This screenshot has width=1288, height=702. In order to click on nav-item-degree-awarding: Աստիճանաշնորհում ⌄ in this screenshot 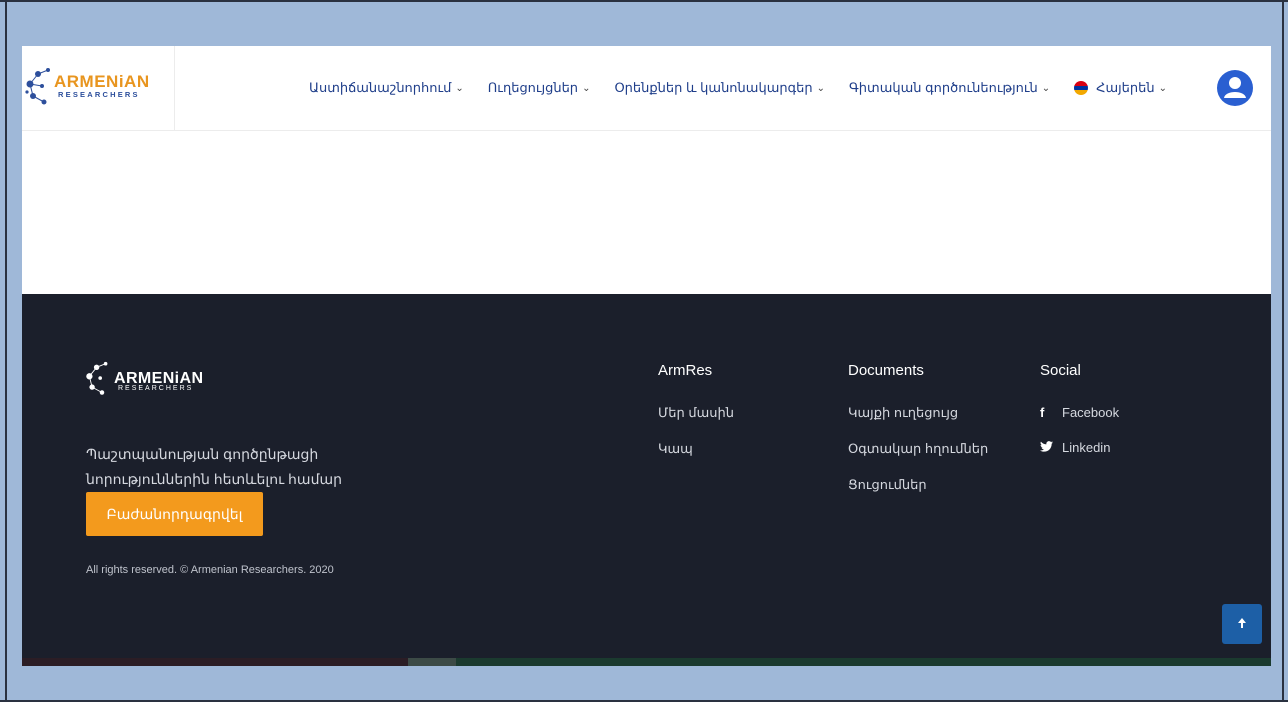, I will do `click(386, 88)`.